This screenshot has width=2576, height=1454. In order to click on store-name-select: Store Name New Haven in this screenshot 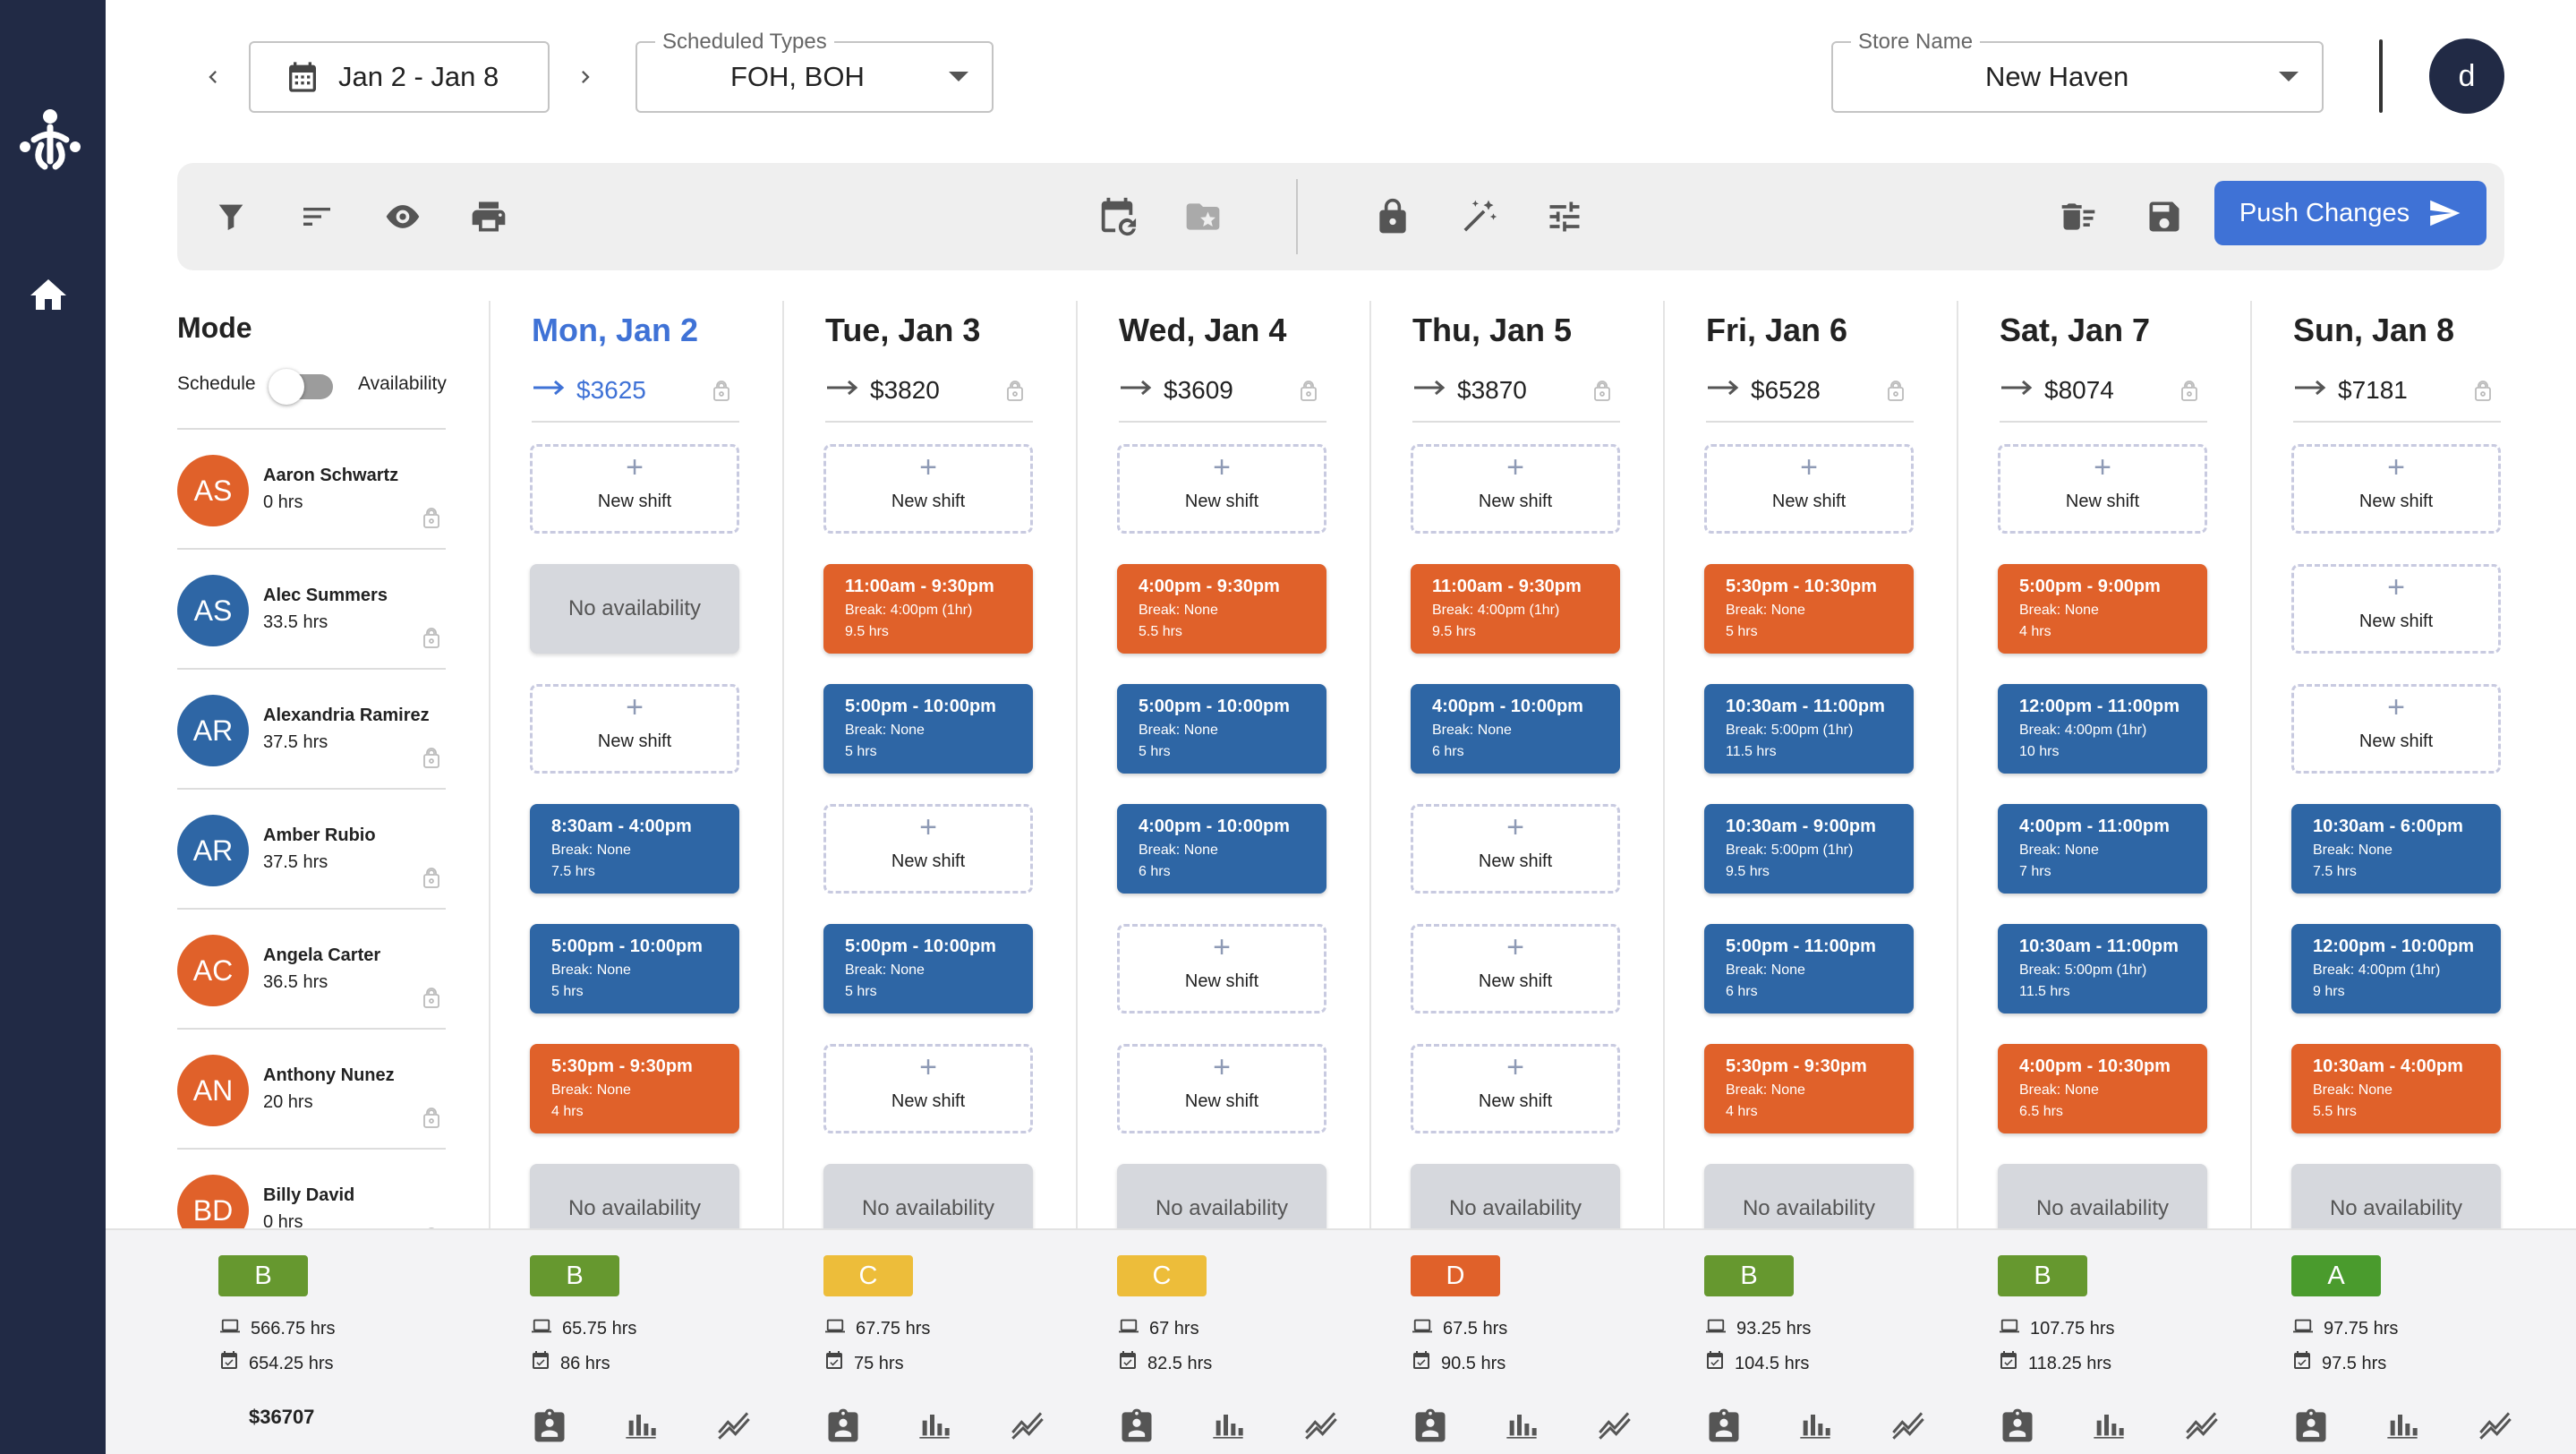, I will do `click(2077, 71)`.